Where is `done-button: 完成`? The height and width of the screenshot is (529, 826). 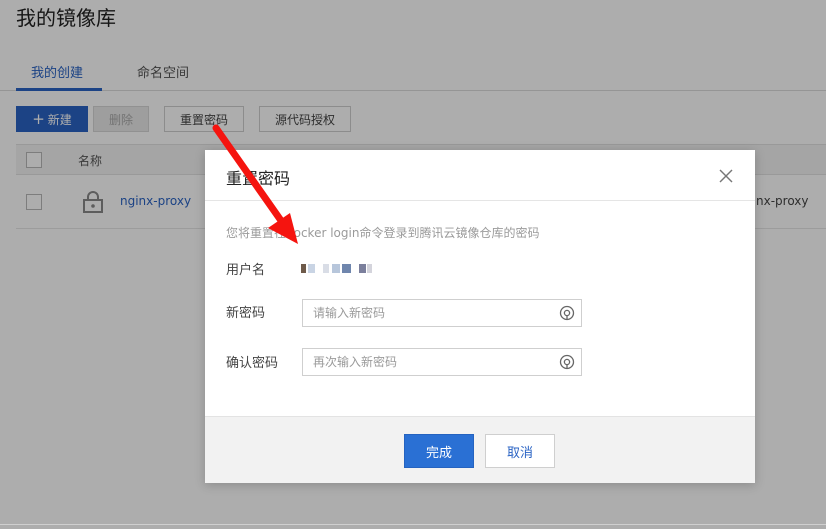
done-button: 完成 is located at coordinates (439, 451).